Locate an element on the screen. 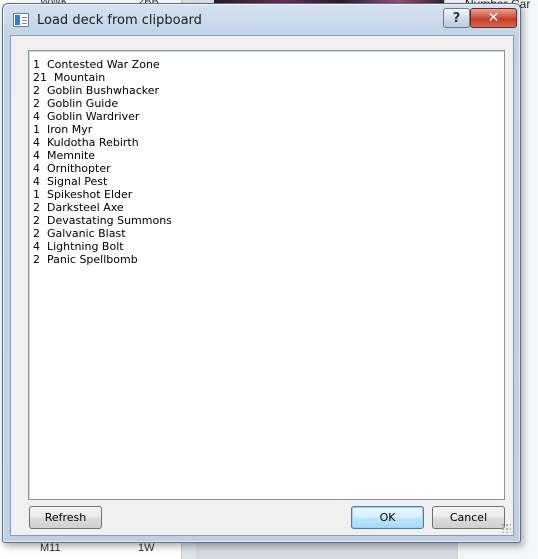 This screenshot has height=559, width=538. background-row-name: M11 is located at coordinates (50, 548).